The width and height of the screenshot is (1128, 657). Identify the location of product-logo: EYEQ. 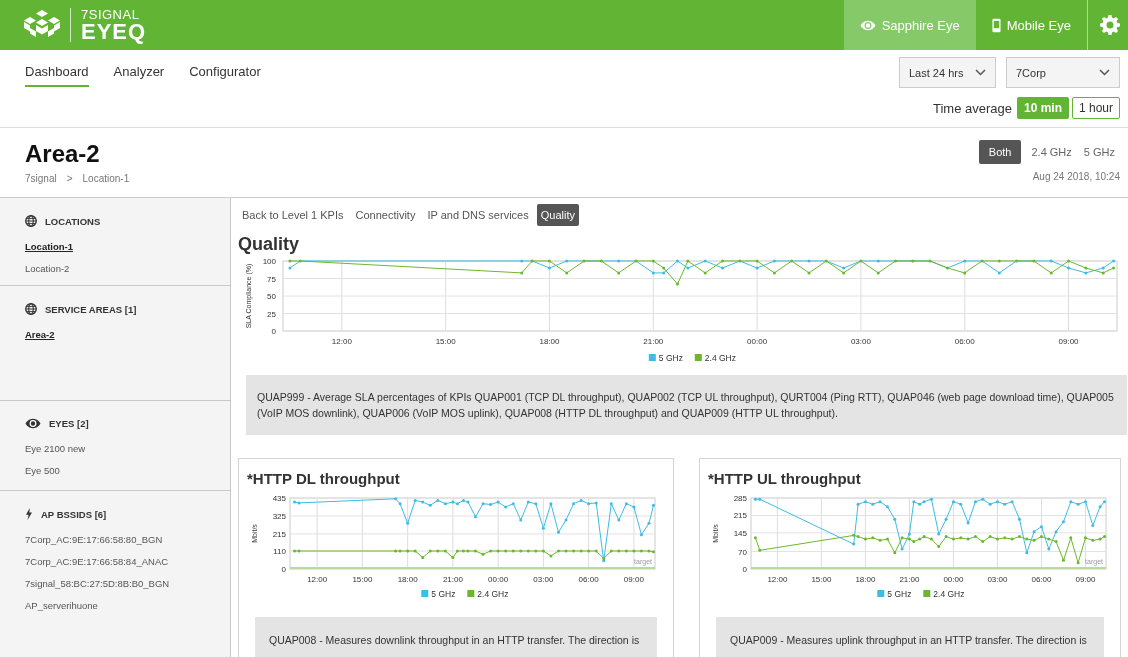
(114, 31).